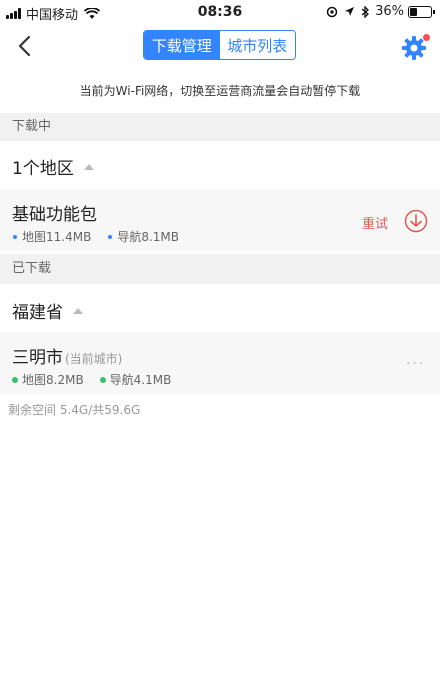  I want to click on storage-info: 剩余空间 5.4G/共59.6G, so click(74, 410).